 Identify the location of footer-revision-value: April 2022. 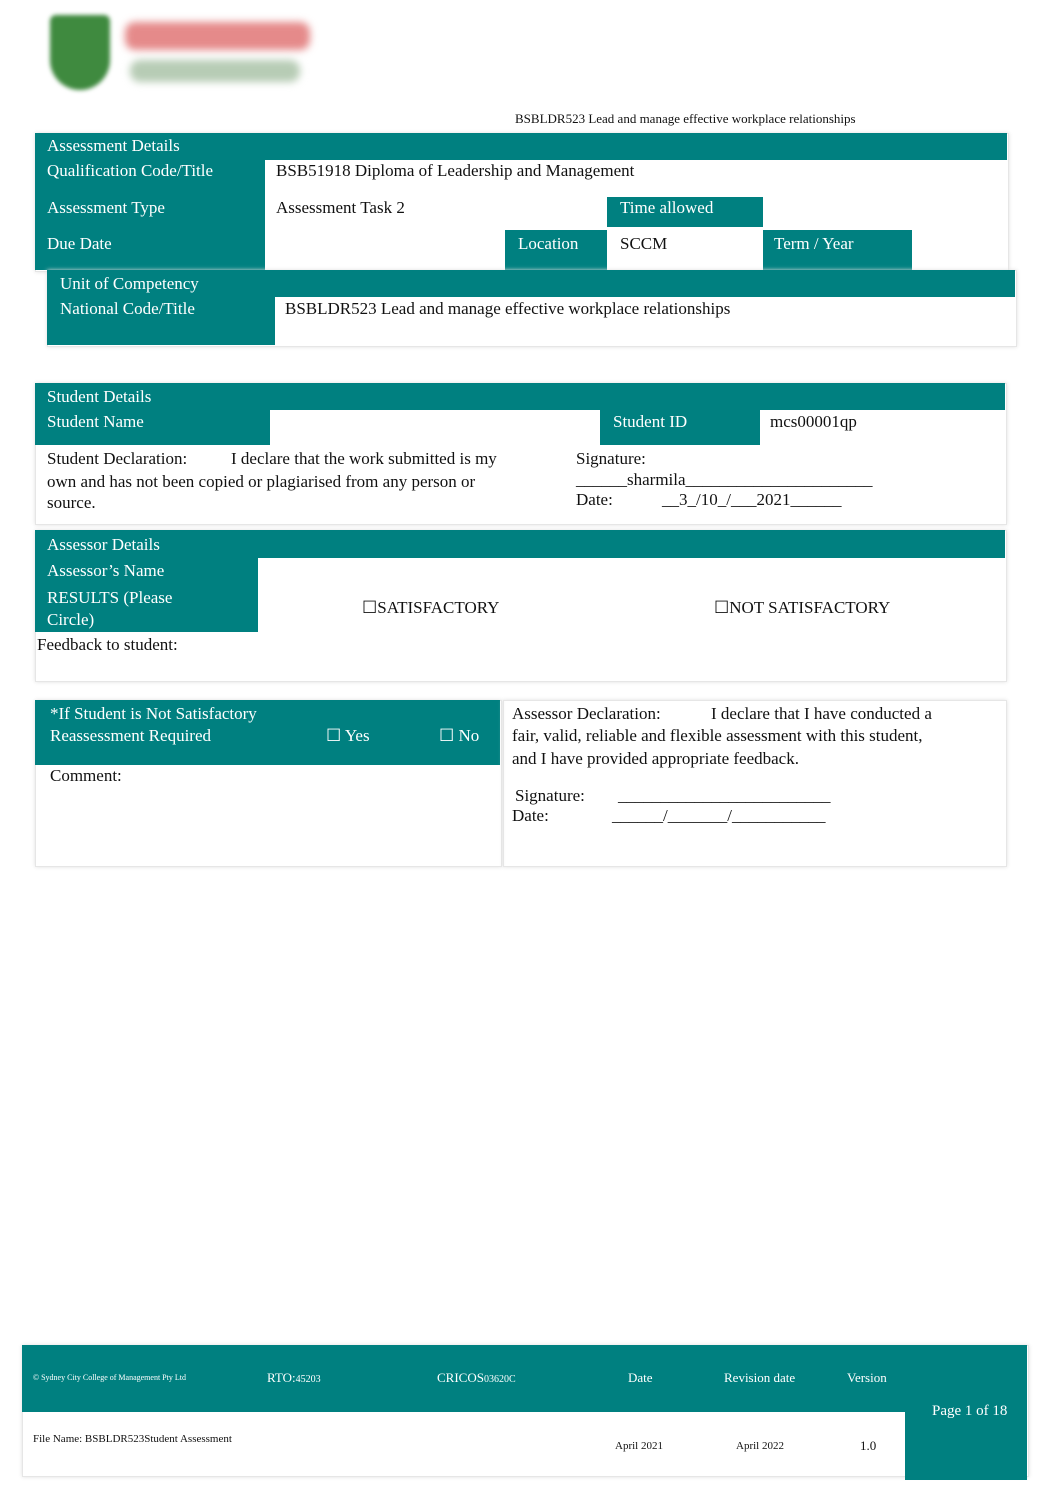
(760, 1446).